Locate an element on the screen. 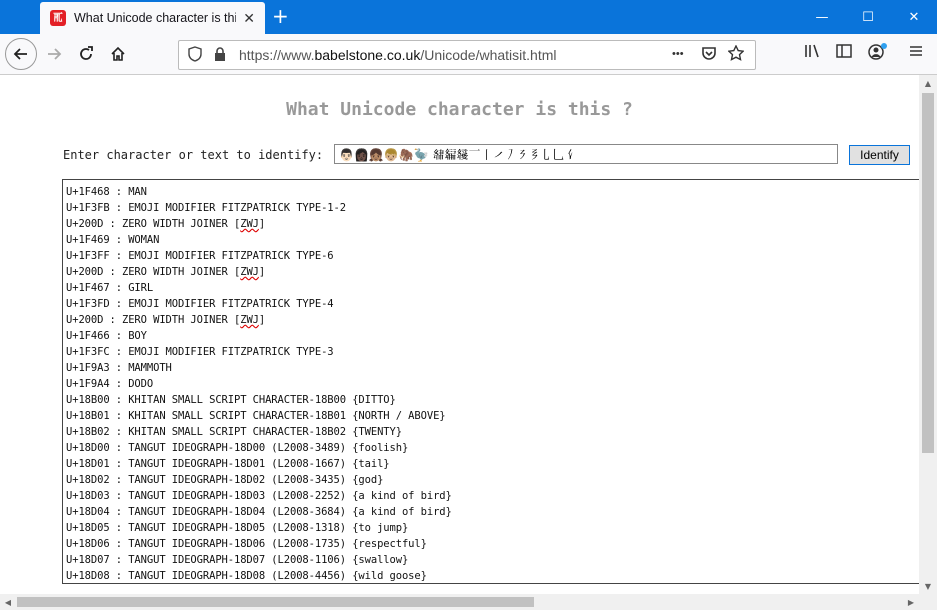  bookmark-star-icon is located at coordinates (736, 54).